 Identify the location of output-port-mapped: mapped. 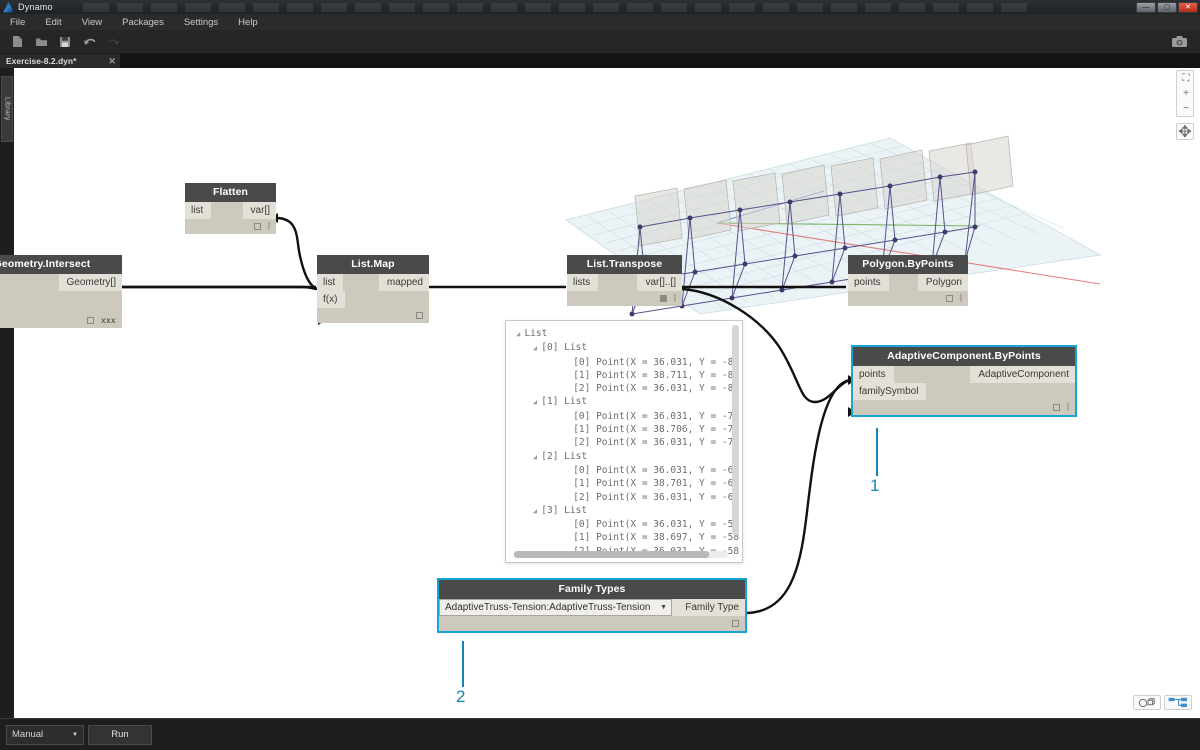
(403, 282).